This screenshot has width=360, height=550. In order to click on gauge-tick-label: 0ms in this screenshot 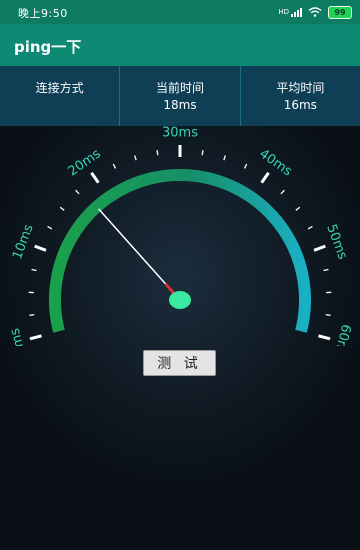, I will do `click(19, 336)`.